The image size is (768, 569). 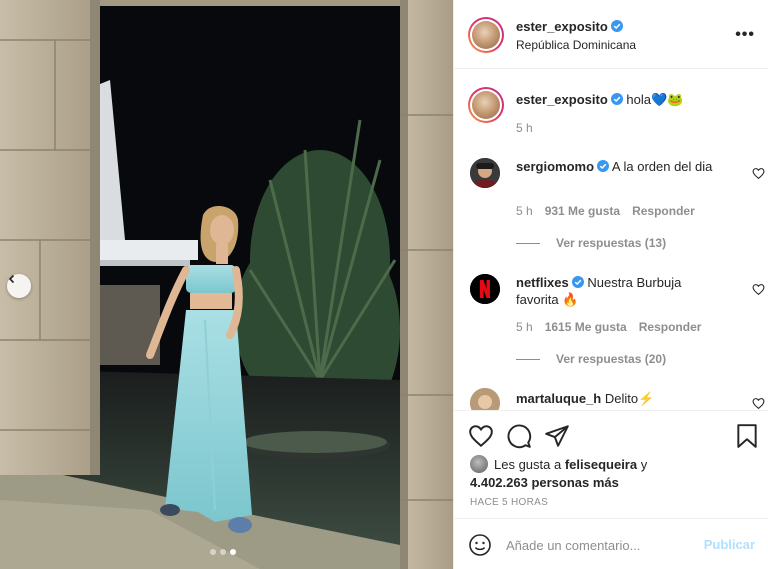 I want to click on carousel-dot-active, so click(x=233, y=552).